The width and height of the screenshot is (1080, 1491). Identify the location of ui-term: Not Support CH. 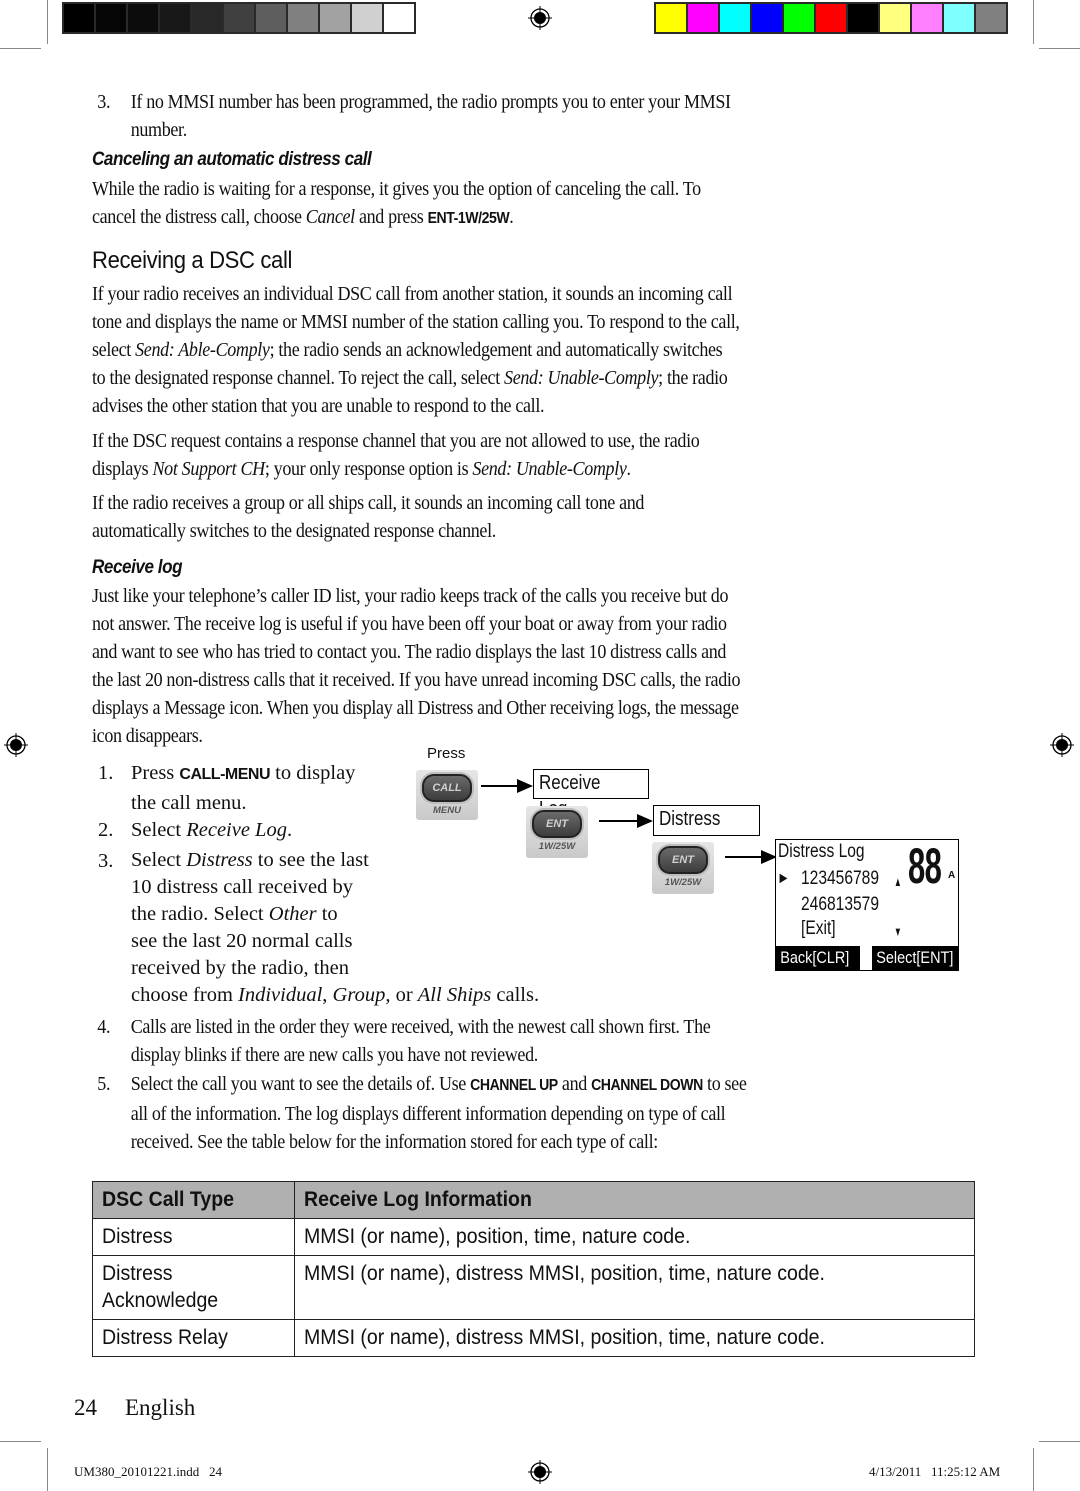
(208, 469).